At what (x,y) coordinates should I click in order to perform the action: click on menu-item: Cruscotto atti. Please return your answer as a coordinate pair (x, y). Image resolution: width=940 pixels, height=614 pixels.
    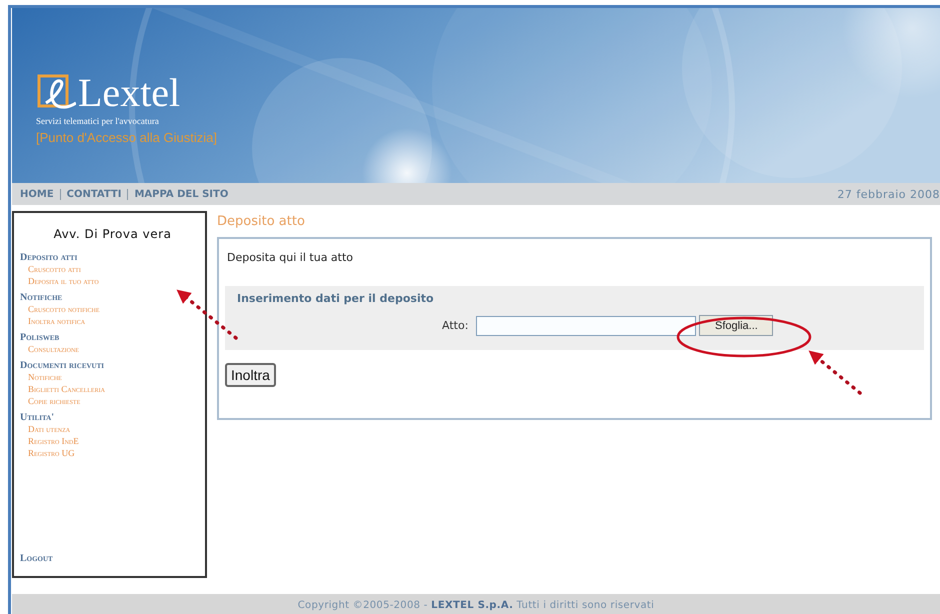
    Looking at the image, I should click on (50, 269).